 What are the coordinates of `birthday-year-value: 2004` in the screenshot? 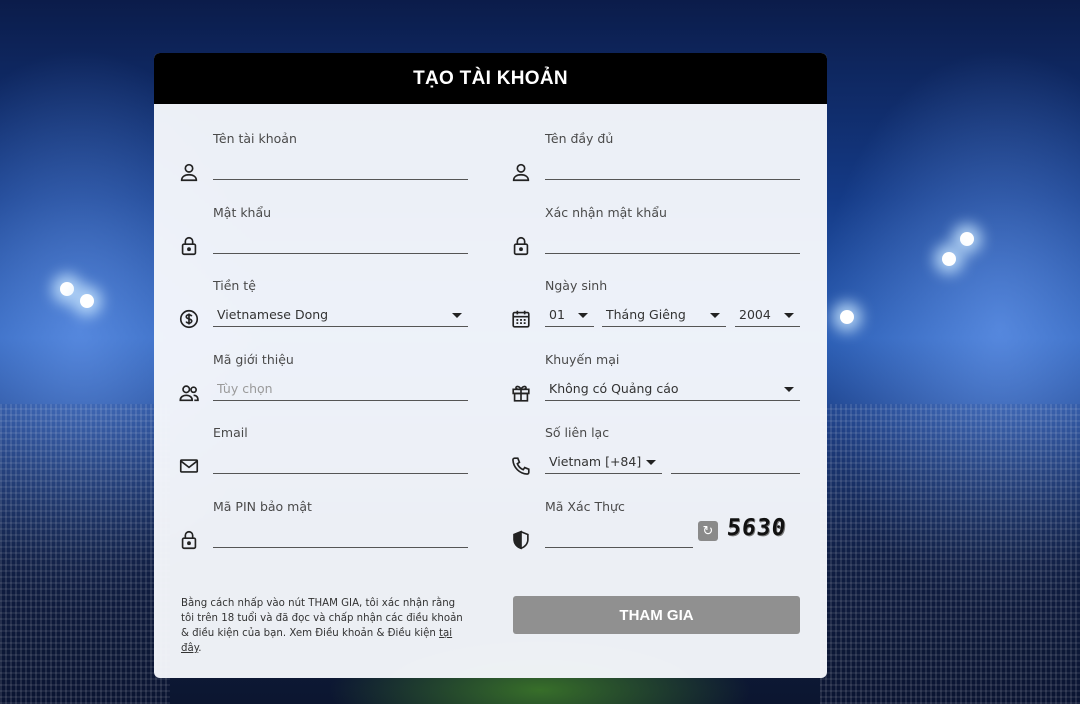 It's located at (755, 314).